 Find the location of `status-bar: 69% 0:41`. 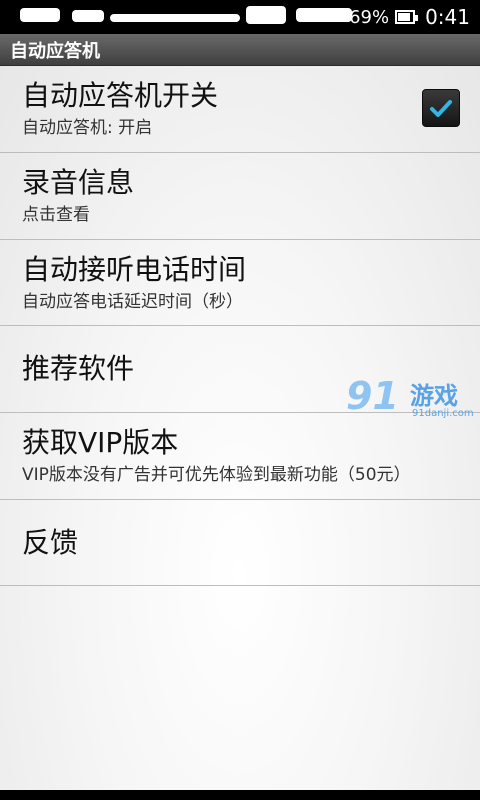

status-bar: 69% 0:41 is located at coordinates (240, 17).